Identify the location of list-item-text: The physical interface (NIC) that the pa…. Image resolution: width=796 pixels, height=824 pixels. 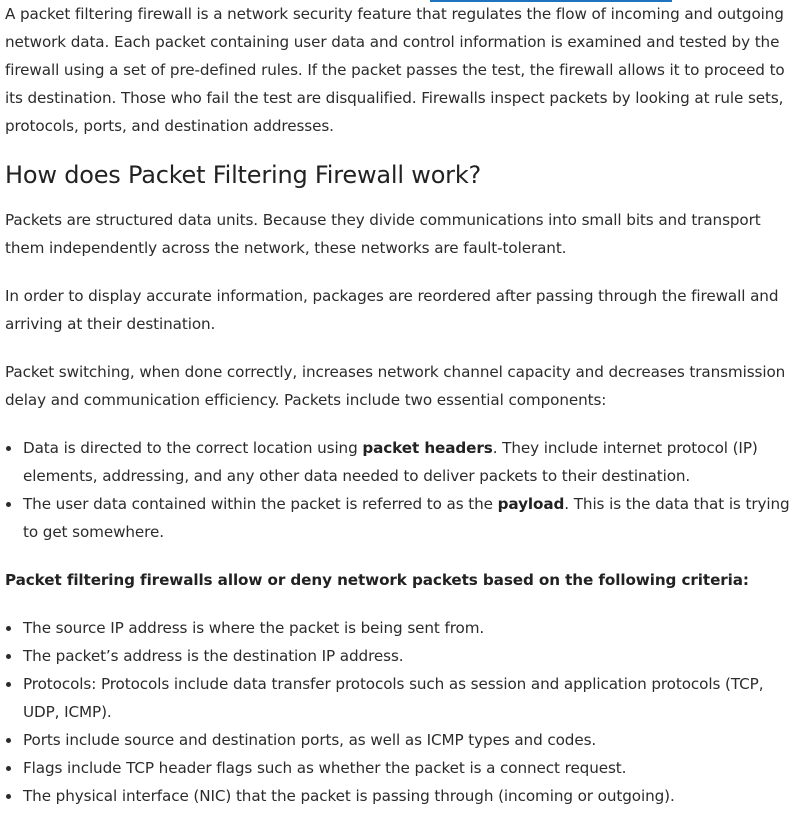
(349, 796).